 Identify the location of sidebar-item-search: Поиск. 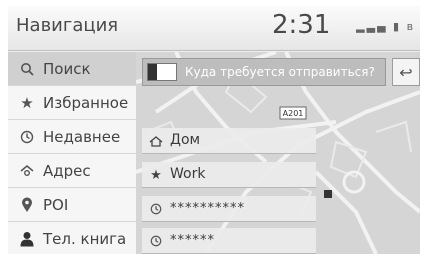
(72, 69).